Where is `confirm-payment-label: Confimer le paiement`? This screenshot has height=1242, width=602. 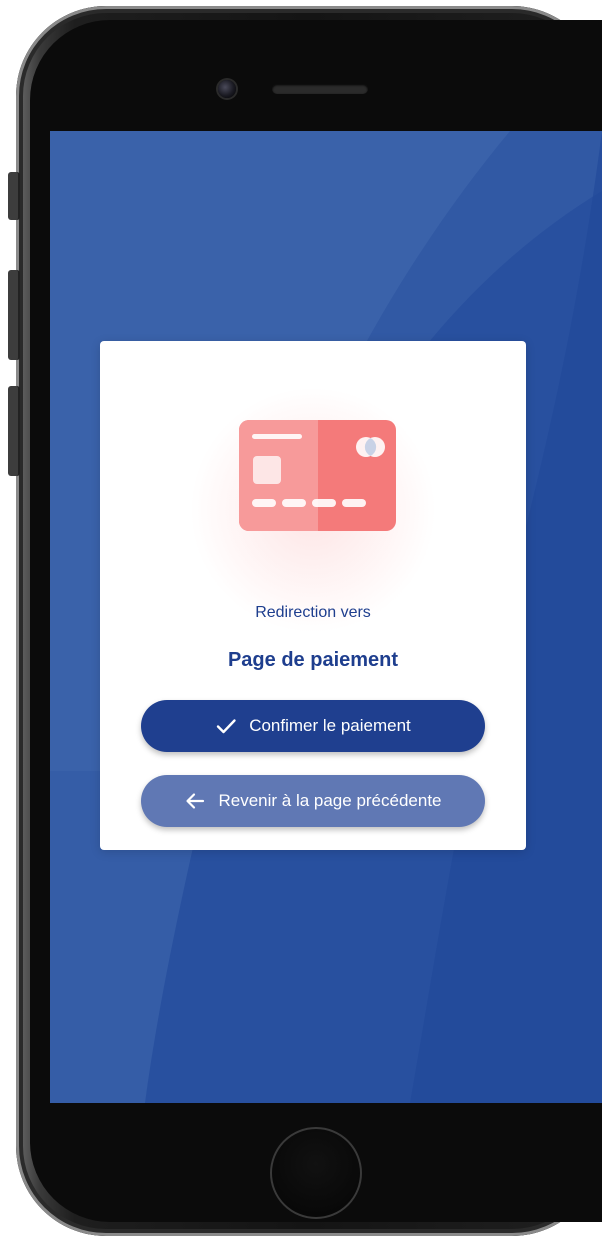
confirm-payment-label: Confimer le paiement is located at coordinates (330, 725).